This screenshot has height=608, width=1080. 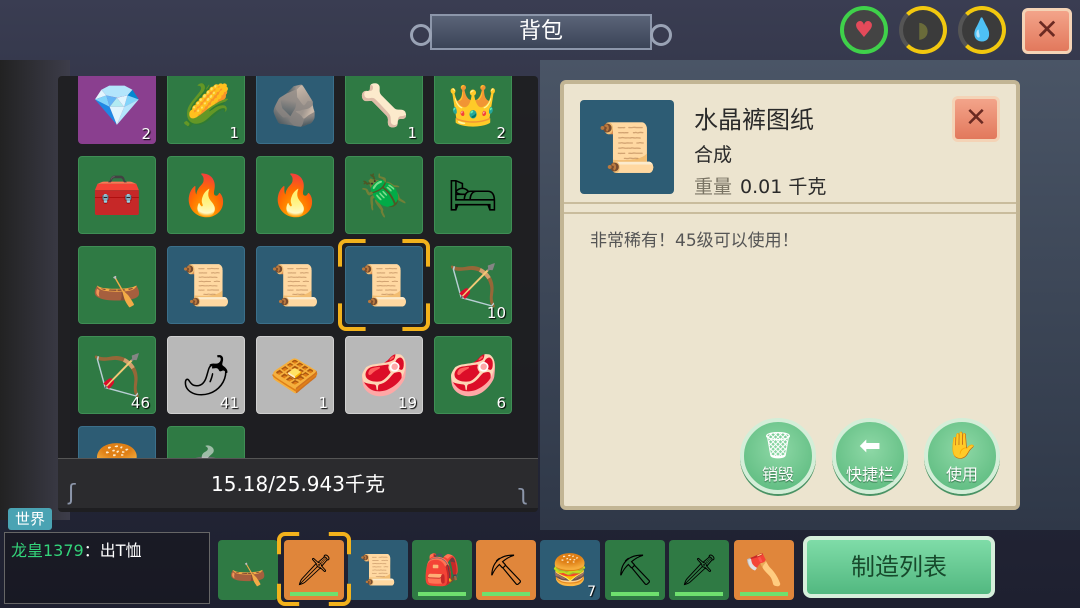 What do you see at coordinates (591, 592) in the screenshot?
I see `item-count: 7` at bounding box center [591, 592].